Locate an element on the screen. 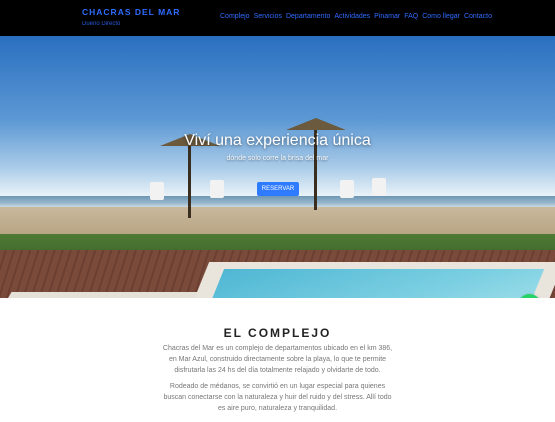 Image resolution: width=555 pixels, height=422 pixels. hero-title: Viví una experiencia única is located at coordinates (277, 140).